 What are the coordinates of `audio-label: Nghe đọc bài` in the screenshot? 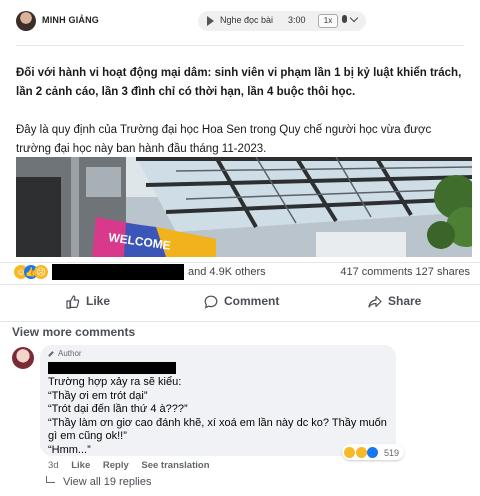 It's located at (247, 20).